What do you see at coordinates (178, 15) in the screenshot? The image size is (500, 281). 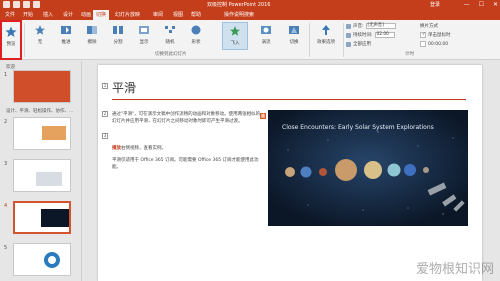 I see `tab-view: 视图` at bounding box center [178, 15].